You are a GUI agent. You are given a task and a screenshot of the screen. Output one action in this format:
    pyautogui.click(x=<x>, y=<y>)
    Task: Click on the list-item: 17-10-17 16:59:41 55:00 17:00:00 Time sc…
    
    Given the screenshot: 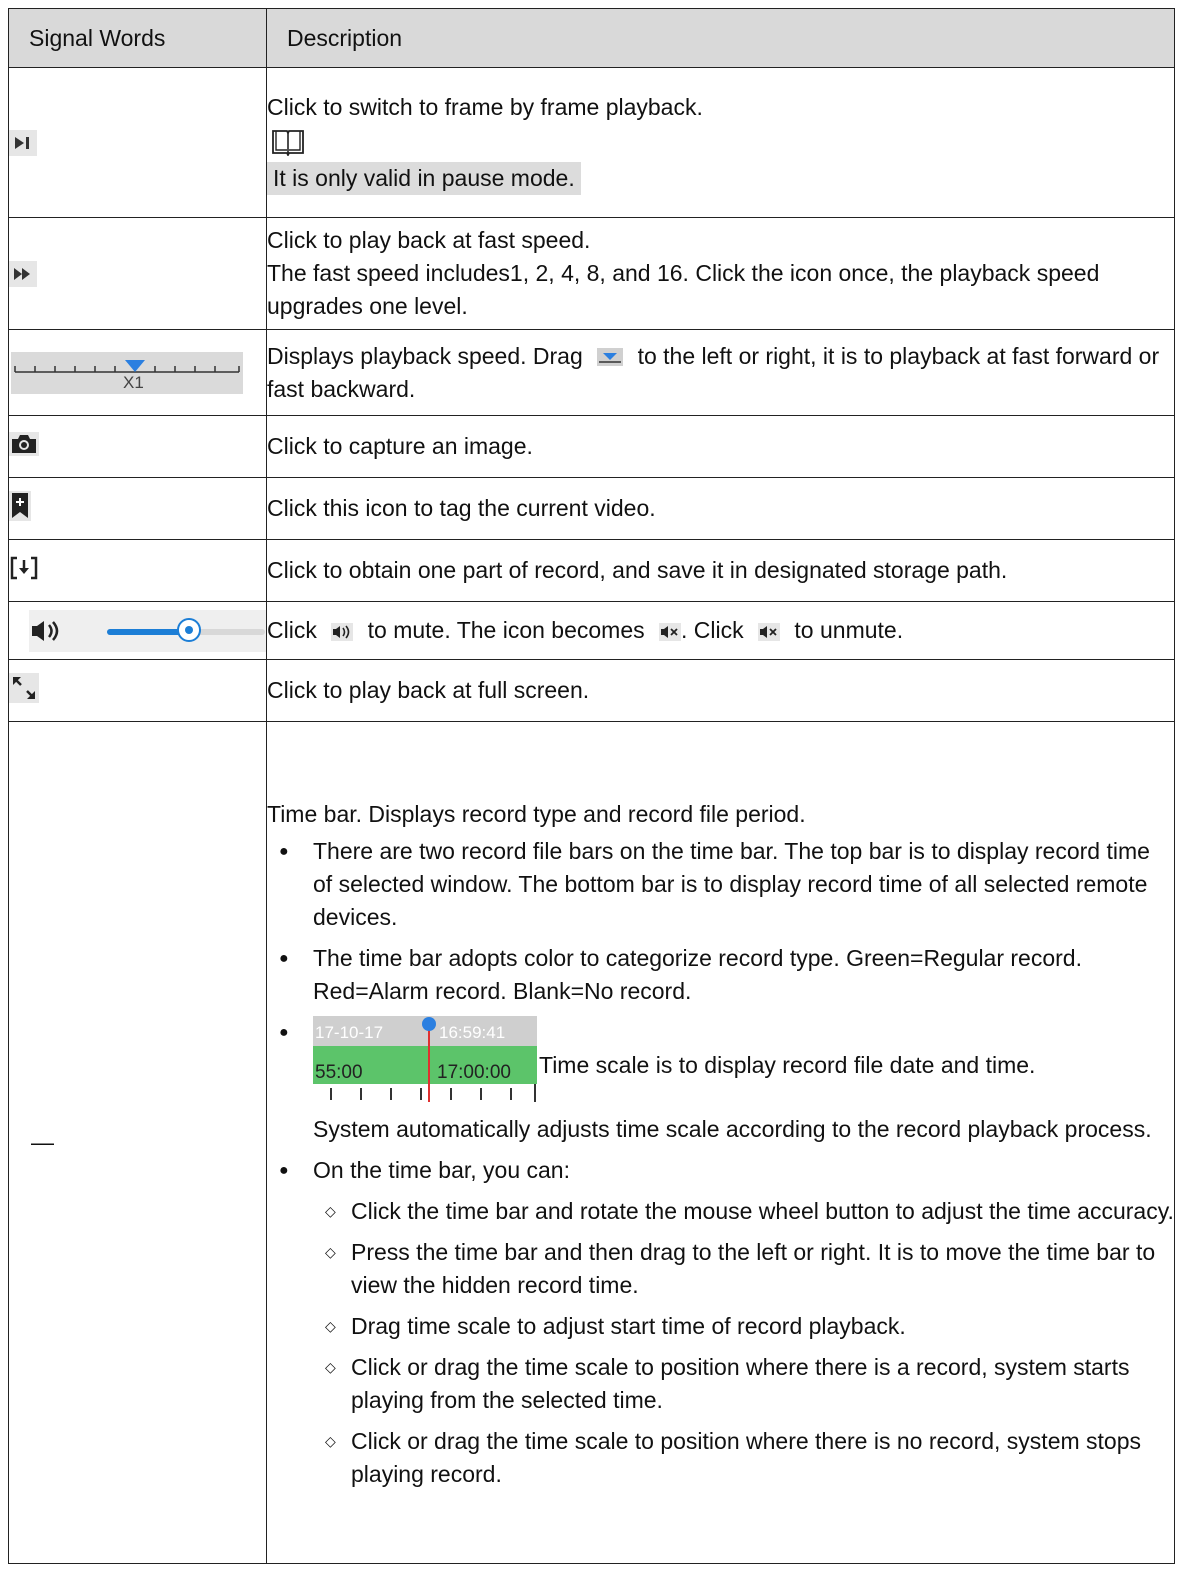 What is the action you would take?
    pyautogui.click(x=726, y=1081)
    